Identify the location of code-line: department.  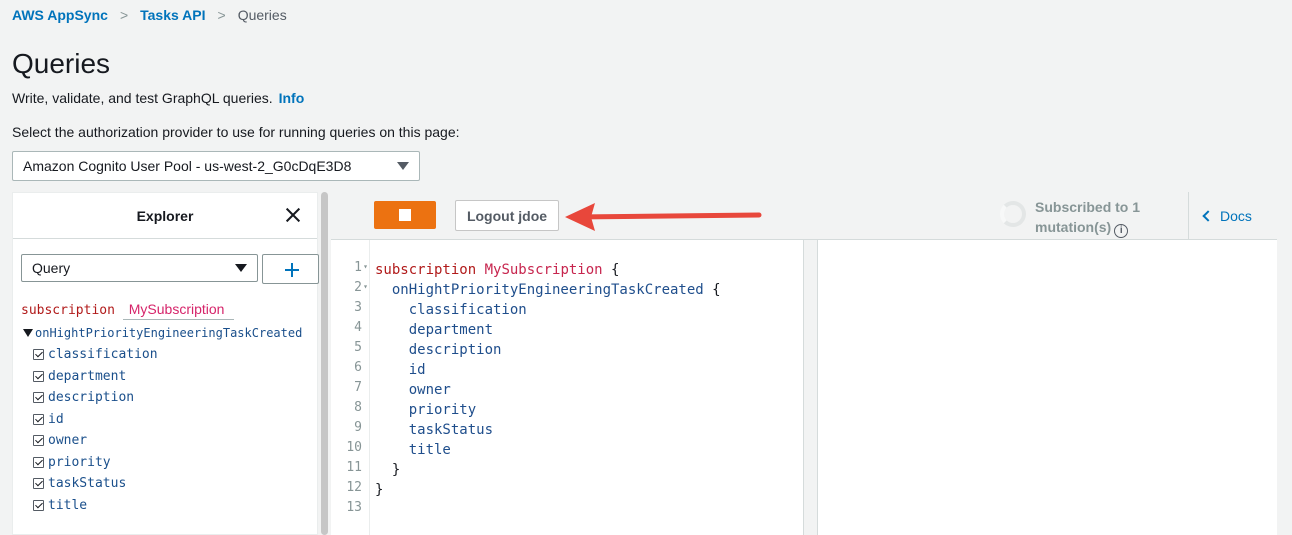
(451, 330).